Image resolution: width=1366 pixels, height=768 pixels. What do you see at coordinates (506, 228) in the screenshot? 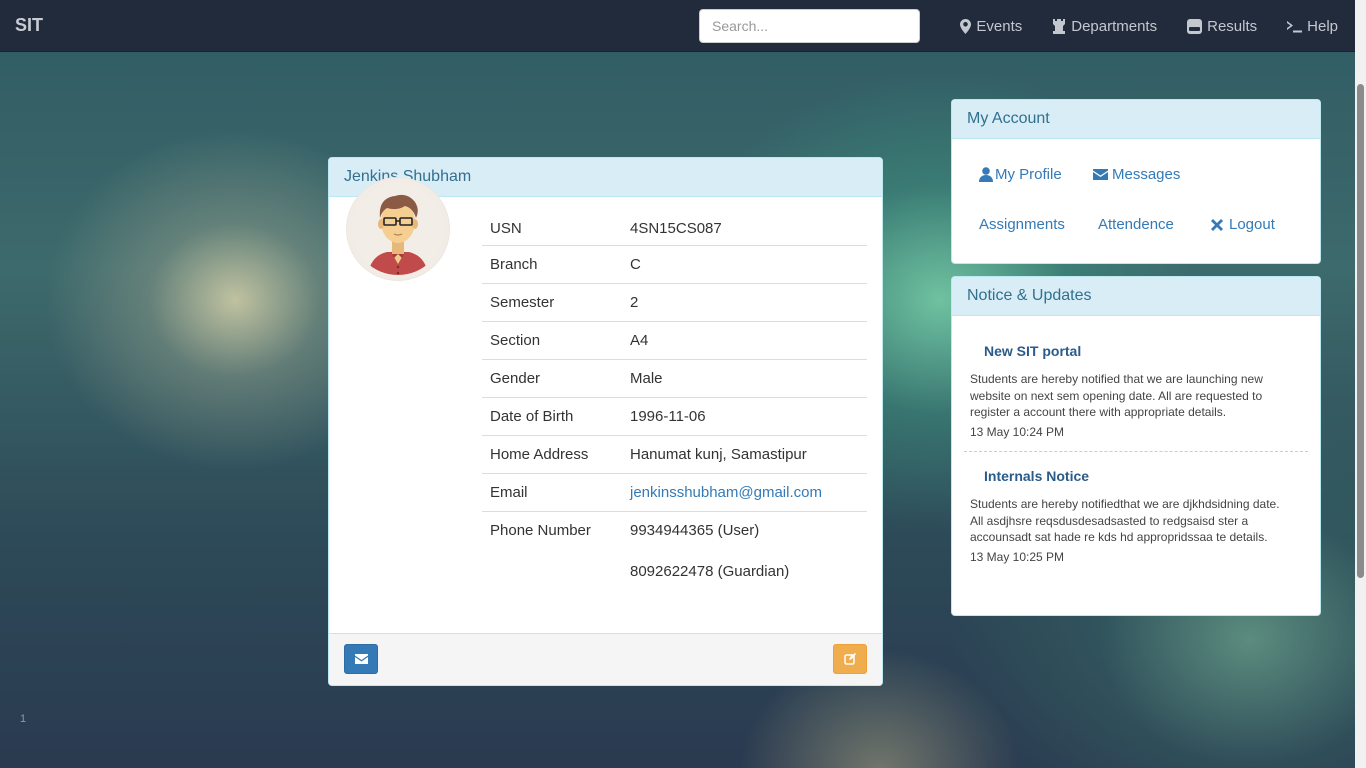
I see `field-label-usn: USN` at bounding box center [506, 228].